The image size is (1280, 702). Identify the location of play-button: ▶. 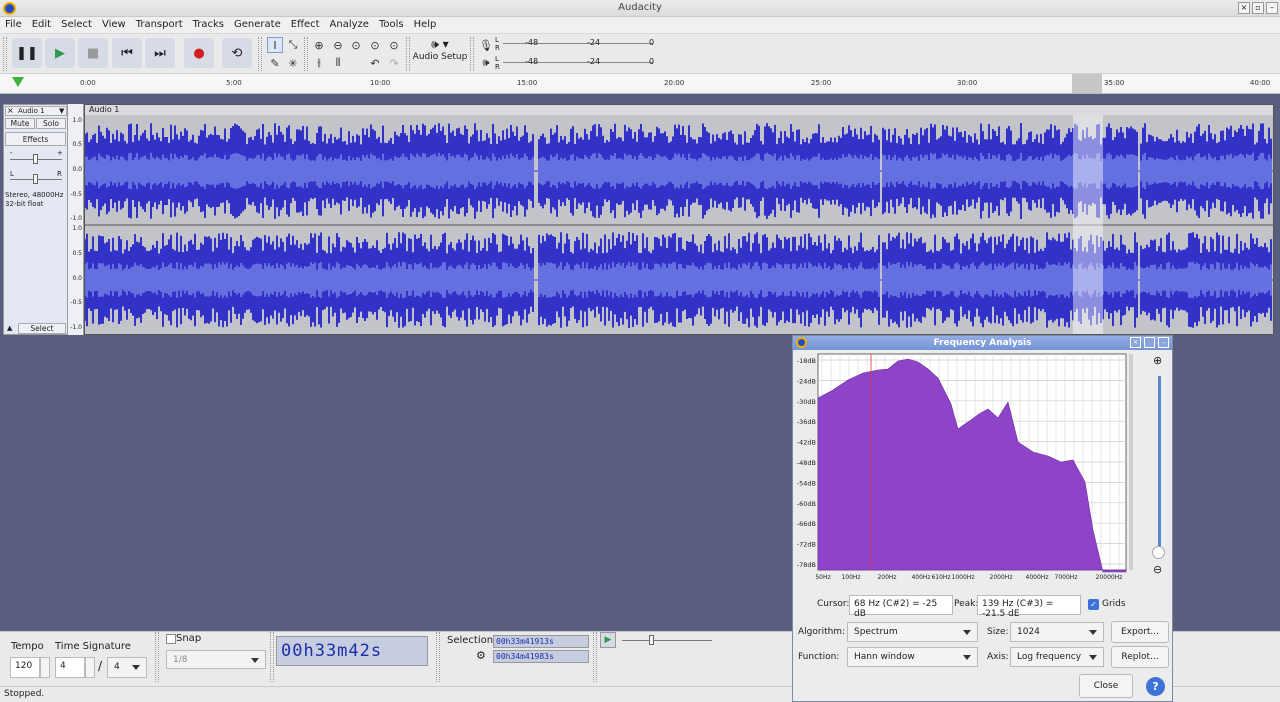
(60, 53).